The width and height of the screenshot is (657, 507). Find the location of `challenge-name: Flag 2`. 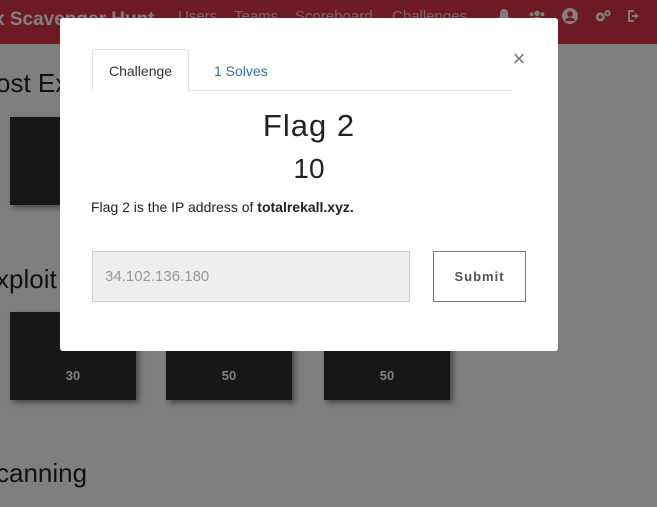

challenge-name: Flag 2 is located at coordinates (309, 125).